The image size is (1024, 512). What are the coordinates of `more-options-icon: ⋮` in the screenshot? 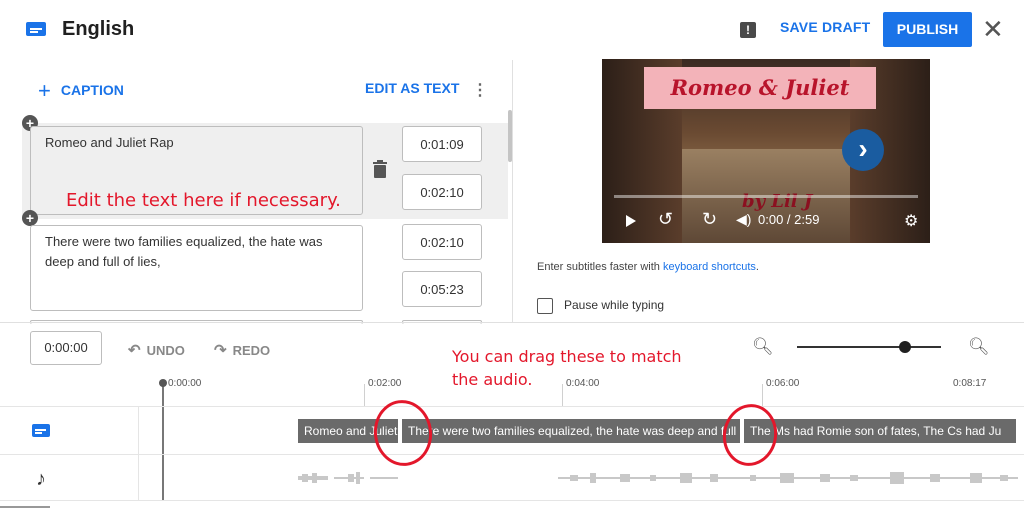 It's located at (480, 90).